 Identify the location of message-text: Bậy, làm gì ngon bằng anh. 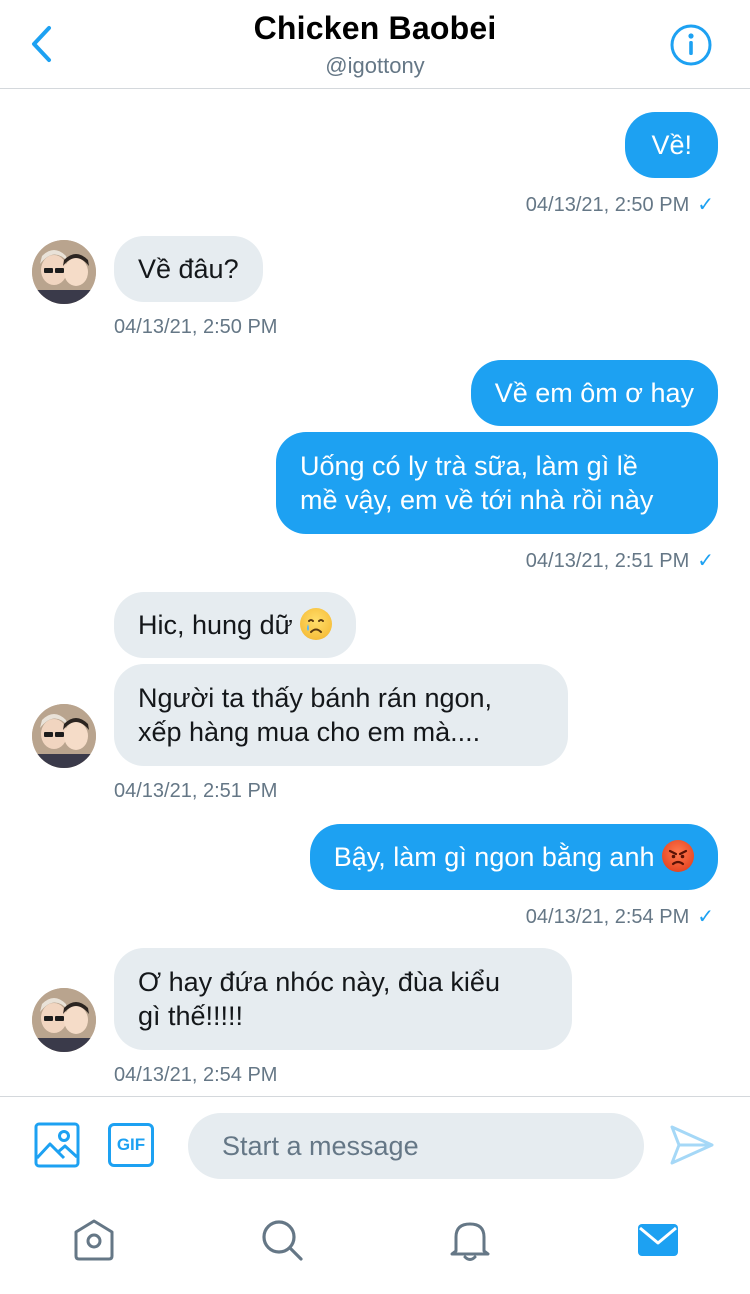
(494, 857).